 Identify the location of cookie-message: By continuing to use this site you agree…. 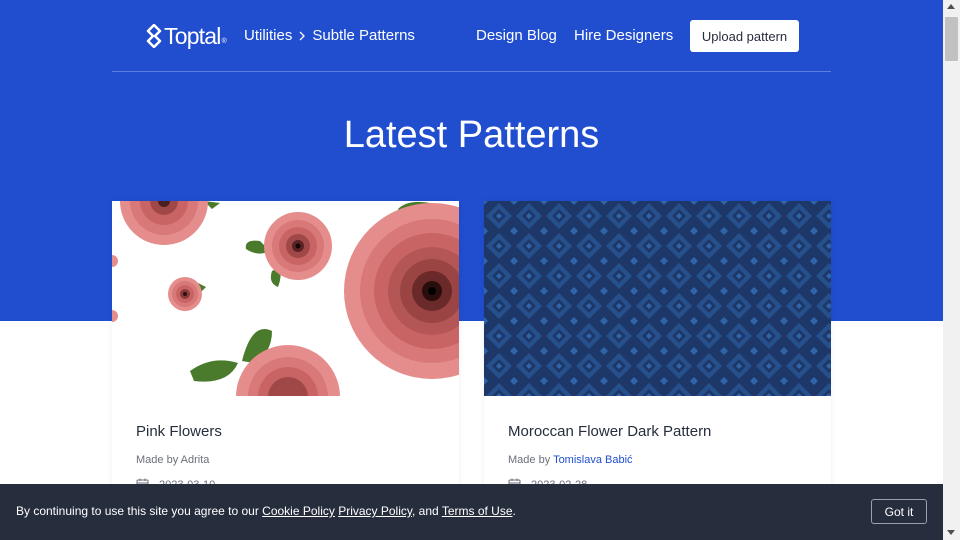
(266, 511).